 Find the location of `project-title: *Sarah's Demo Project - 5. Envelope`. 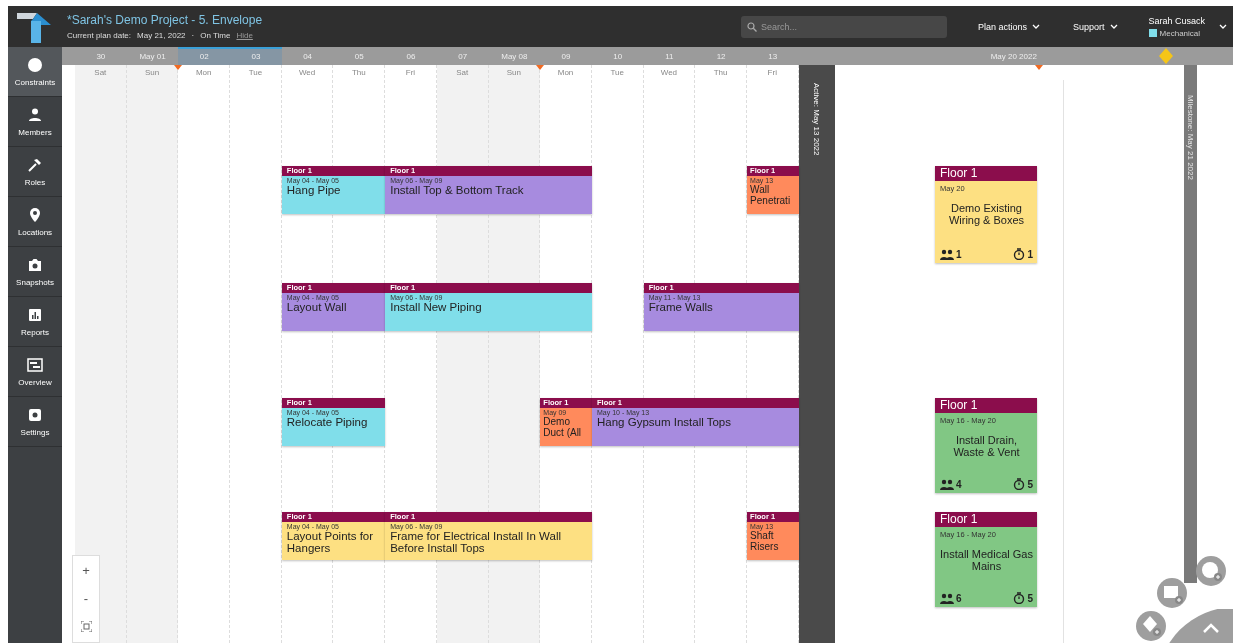

project-title: *Sarah's Demo Project - 5. Envelope is located at coordinates (165, 20).